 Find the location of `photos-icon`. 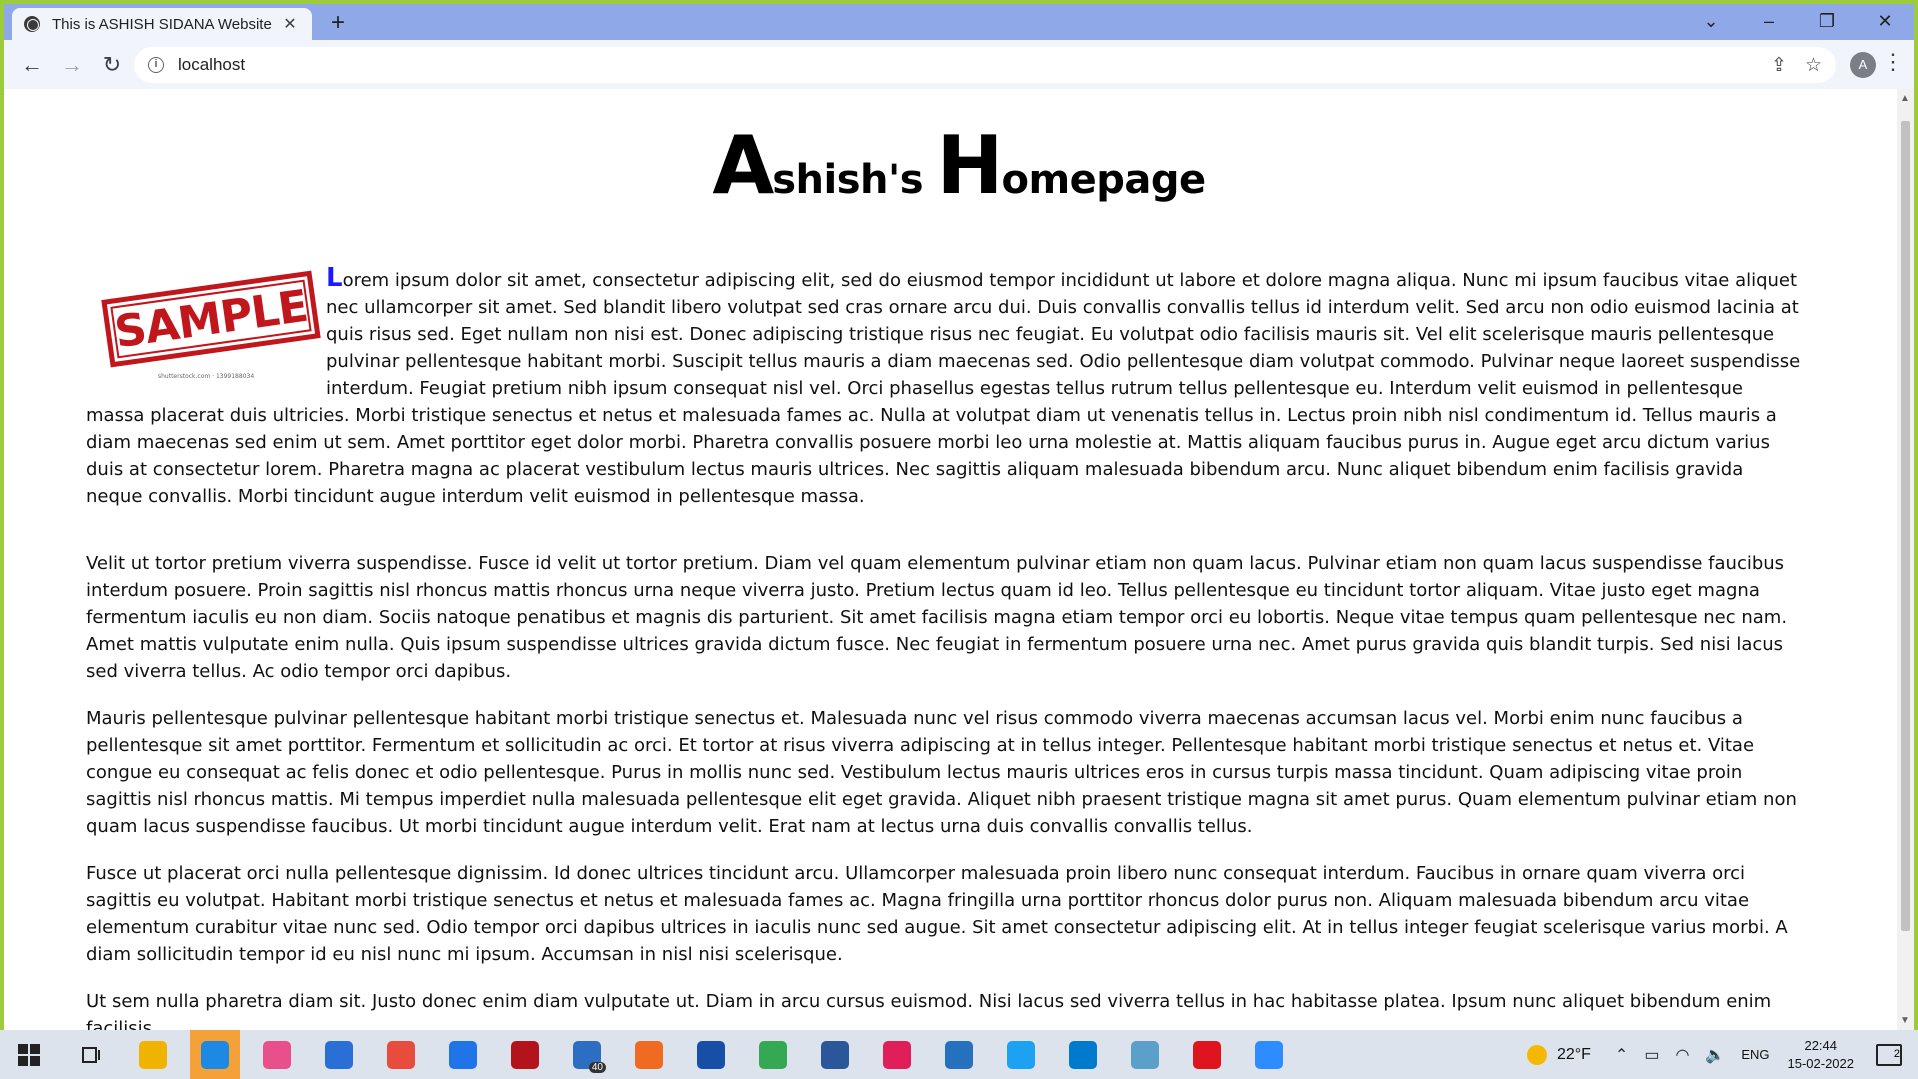

photos-icon is located at coordinates (277, 1054).